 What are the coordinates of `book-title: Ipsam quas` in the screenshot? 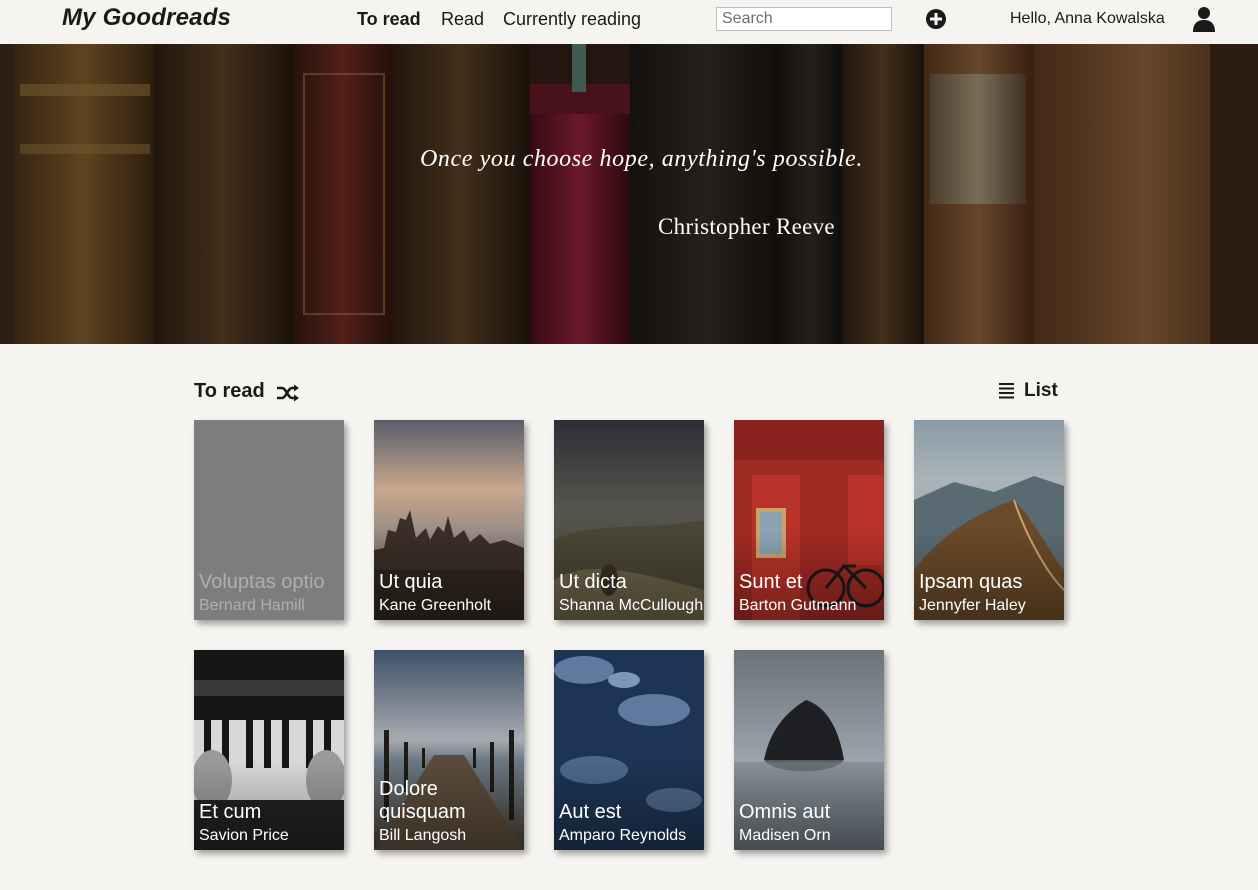 It's located at (971, 582).